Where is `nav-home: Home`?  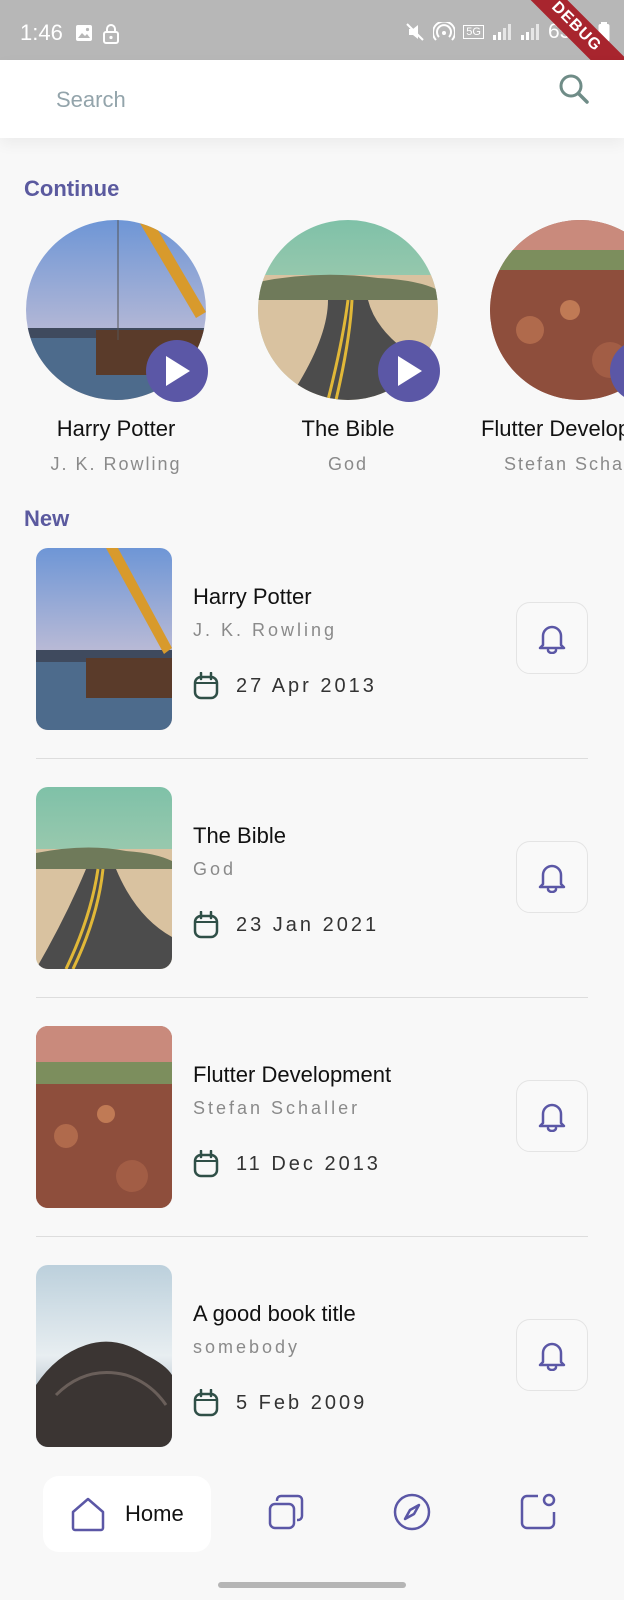 nav-home: Home is located at coordinates (127, 1514).